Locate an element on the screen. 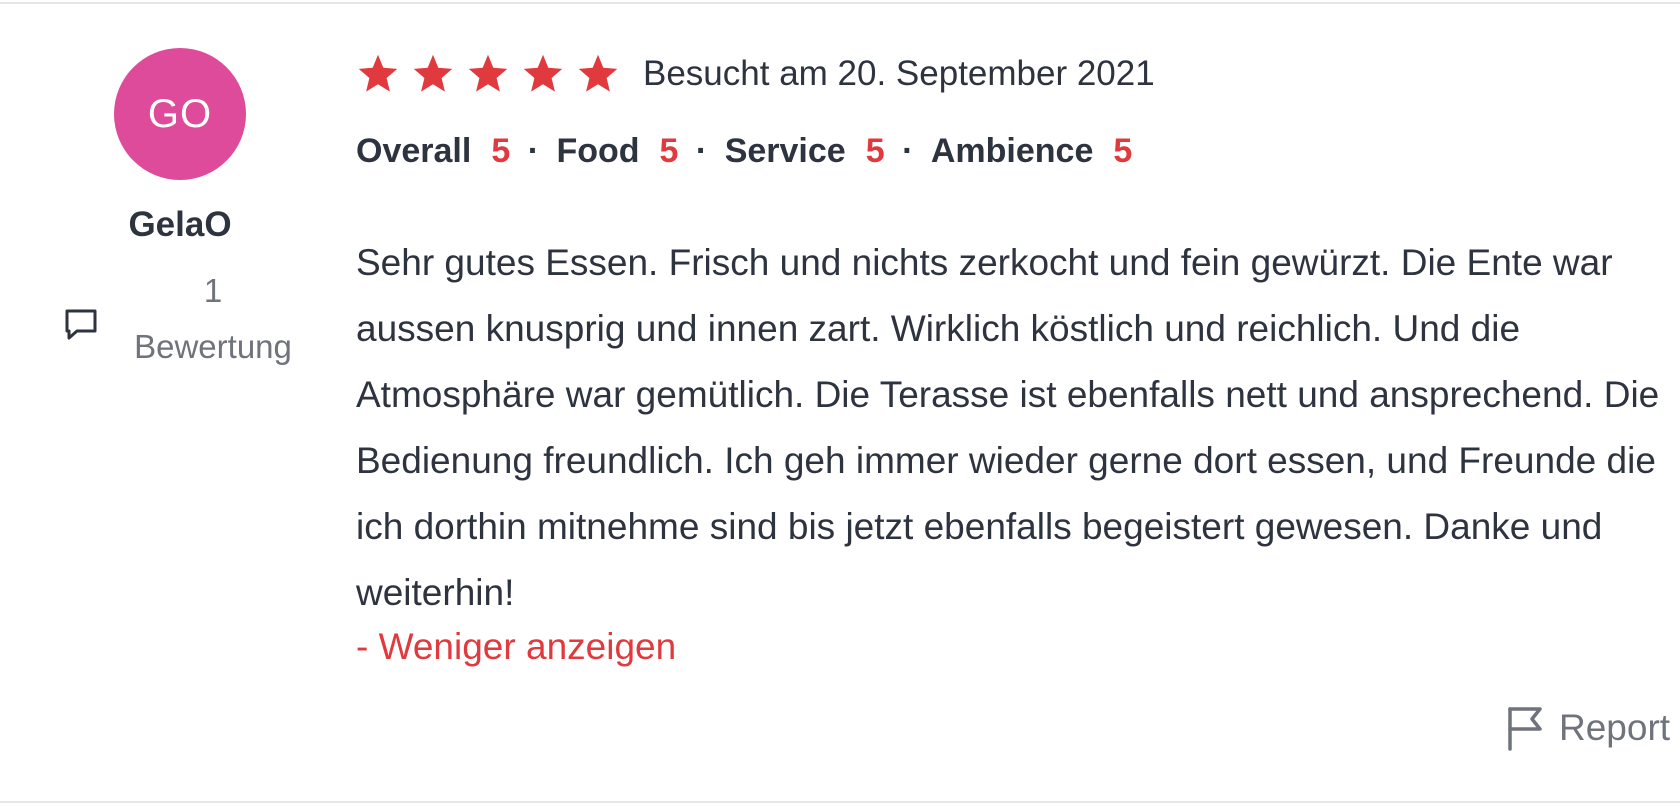 This screenshot has width=1680, height=807. avatar-initials: GO is located at coordinates (180, 113).